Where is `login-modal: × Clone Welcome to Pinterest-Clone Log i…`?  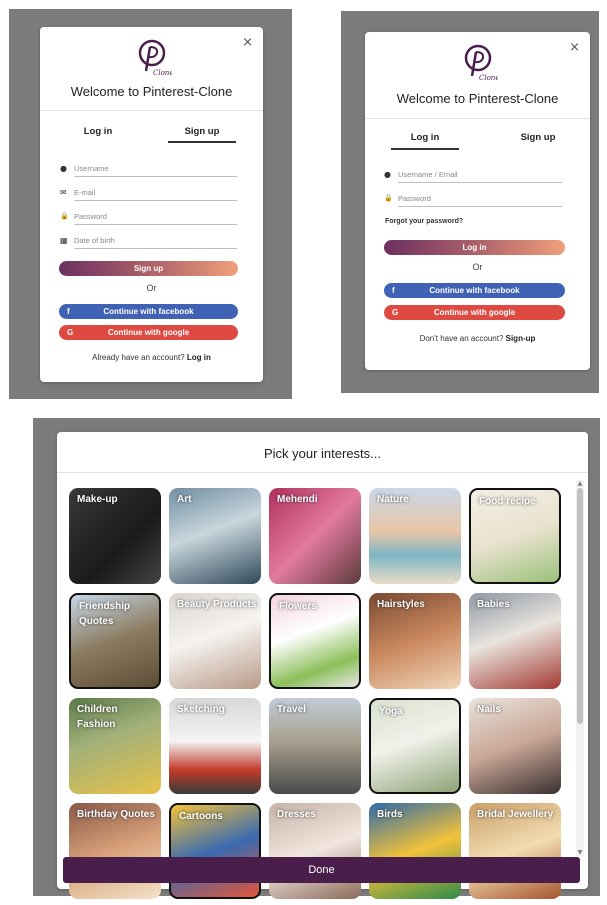 login-modal: × Clone Welcome to Pinterest-Clone Log i… is located at coordinates (477, 201).